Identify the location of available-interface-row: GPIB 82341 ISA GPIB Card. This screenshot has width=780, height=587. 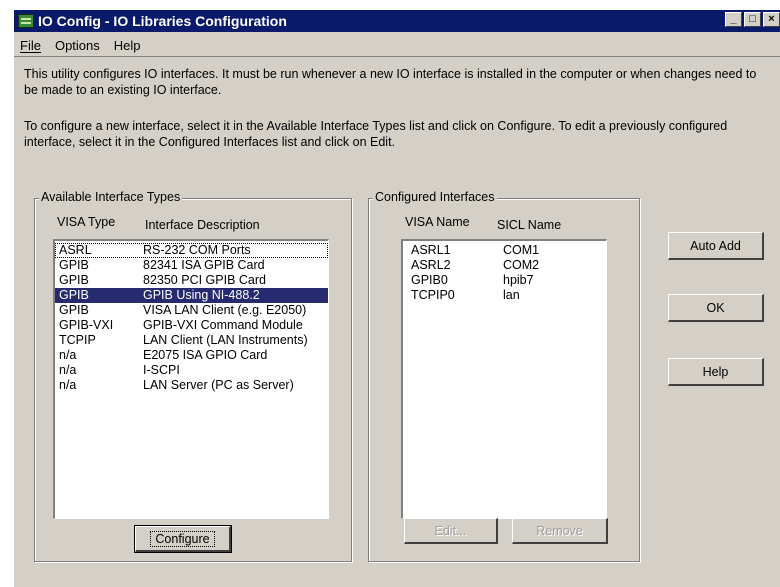
(191, 265).